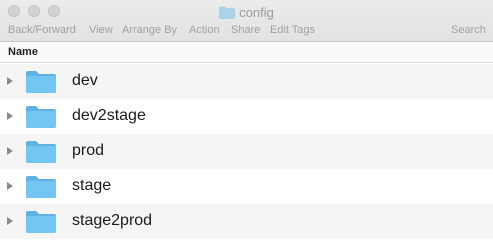 This screenshot has height=244, width=493. What do you see at coordinates (101, 30) in the screenshot?
I see `view-button: View` at bounding box center [101, 30].